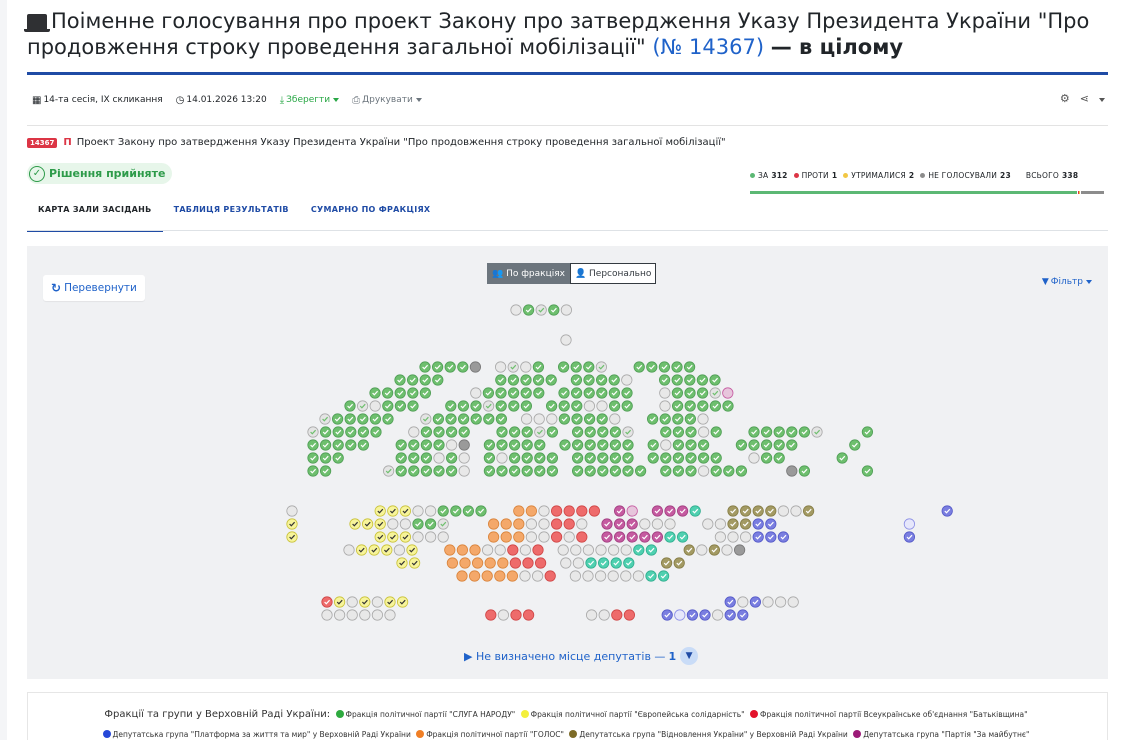 This screenshot has height=740, width=1122. Describe the element at coordinates (708, 47) in the screenshot. I see `bill-number-link: (№ 14367)` at that location.